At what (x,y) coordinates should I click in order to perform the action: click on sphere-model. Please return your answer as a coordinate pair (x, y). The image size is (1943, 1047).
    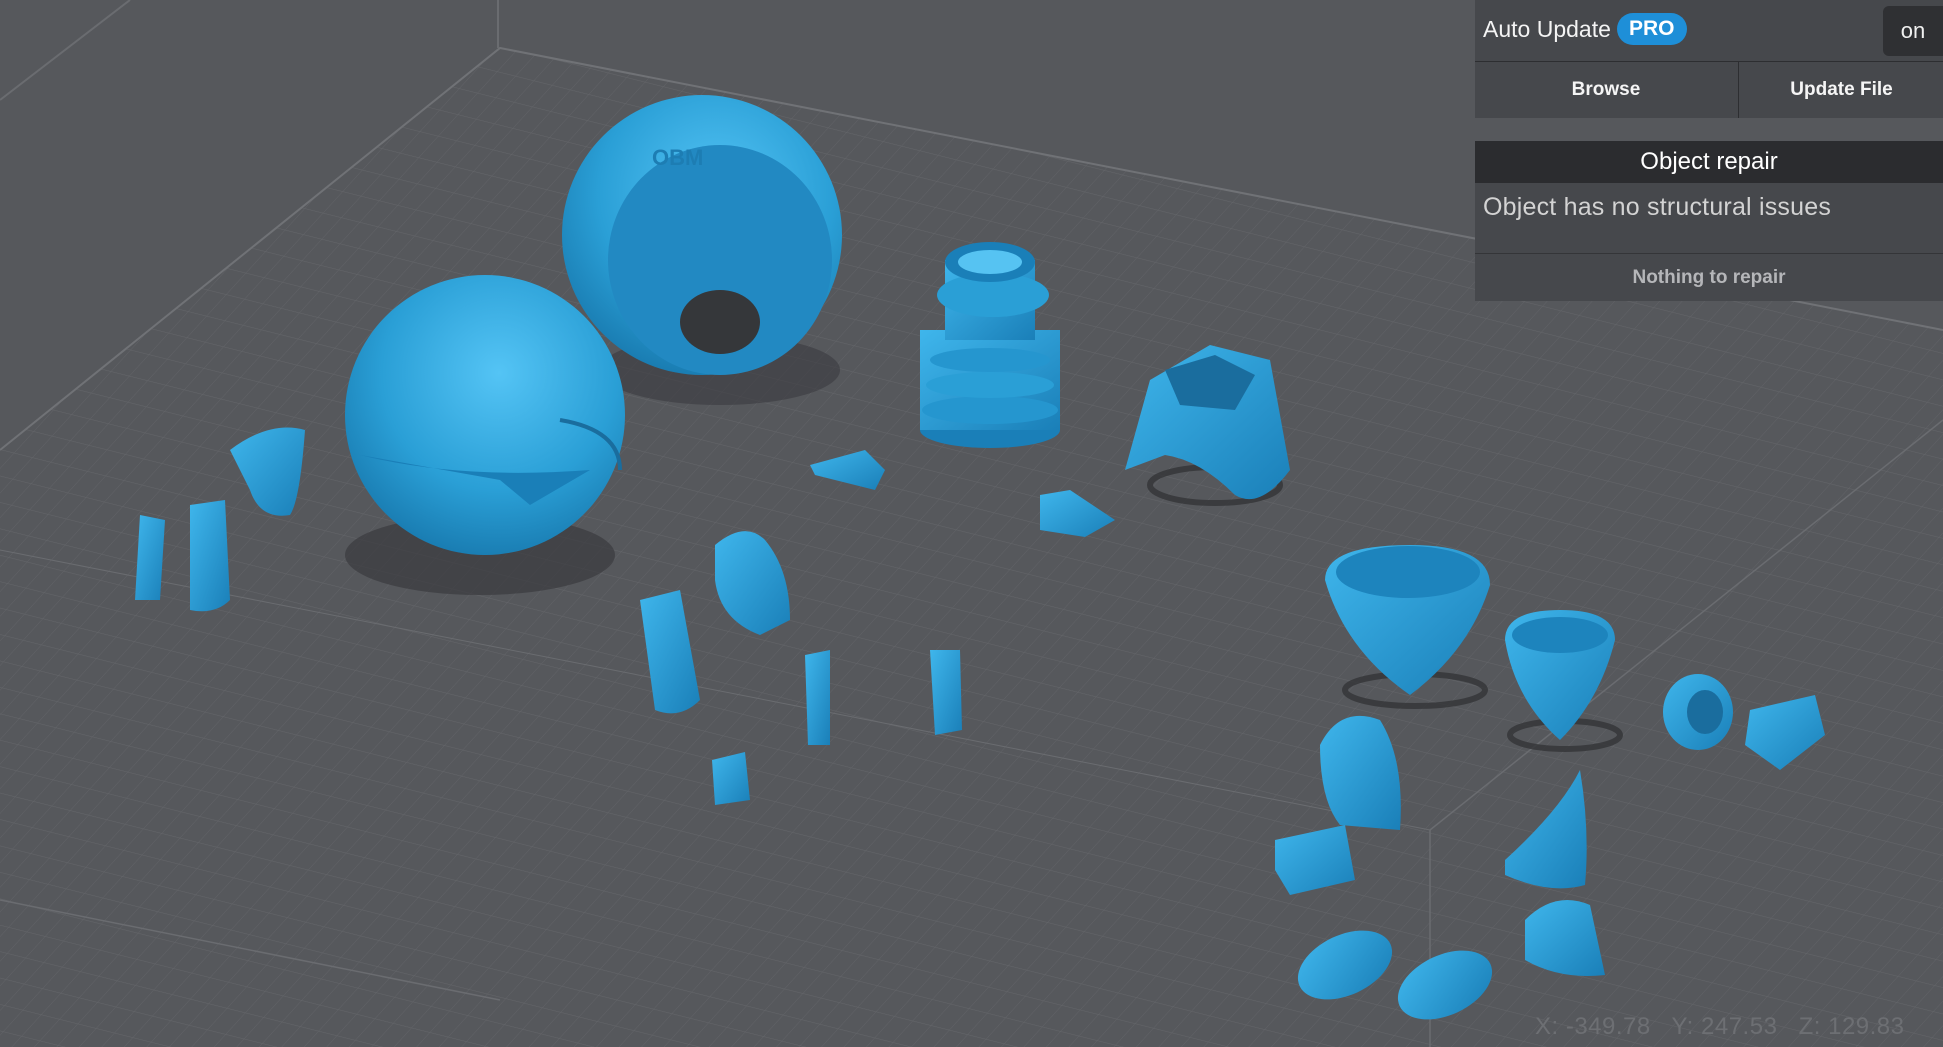
    Looking at the image, I should click on (485, 415).